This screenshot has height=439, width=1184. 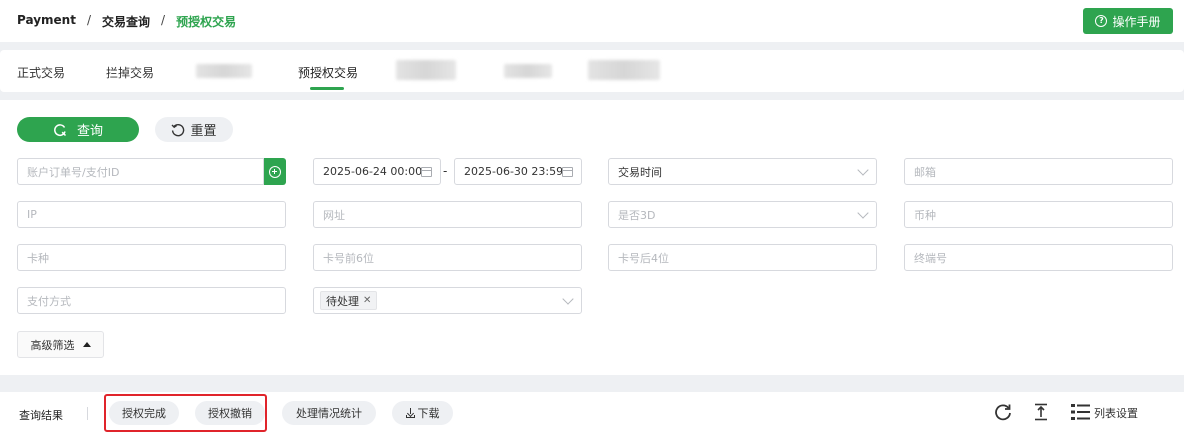 I want to click on is-3d-select: 是否3D, so click(x=742, y=214).